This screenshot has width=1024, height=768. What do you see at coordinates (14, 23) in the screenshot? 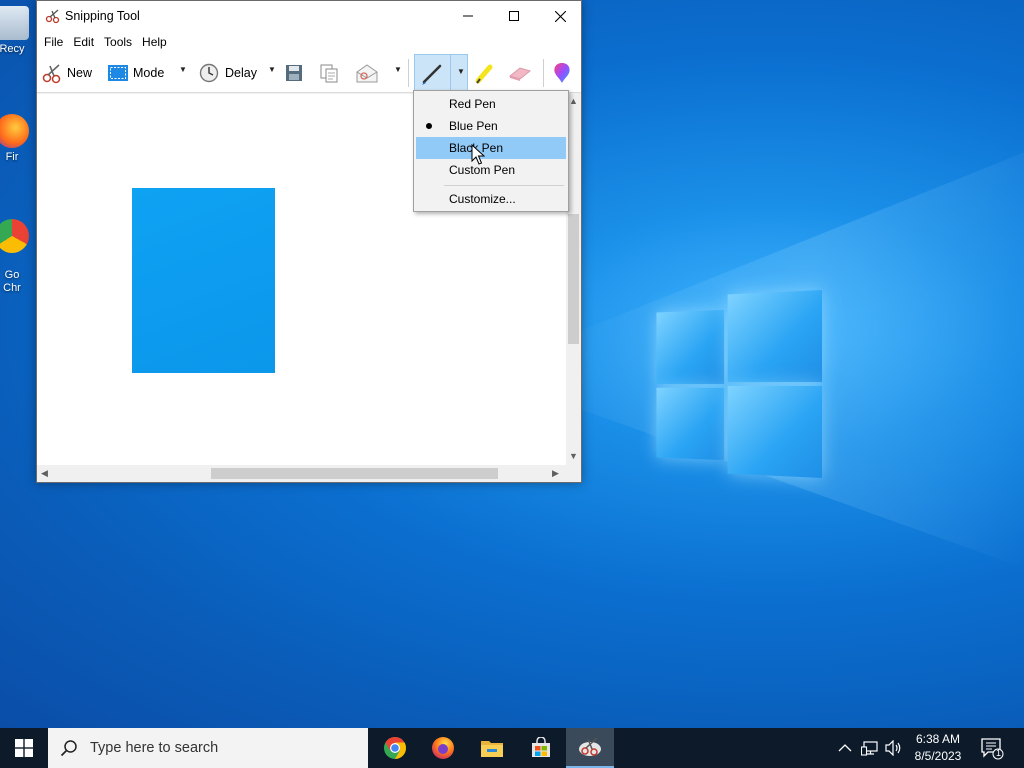
I see `recycle-bin-icon` at bounding box center [14, 23].